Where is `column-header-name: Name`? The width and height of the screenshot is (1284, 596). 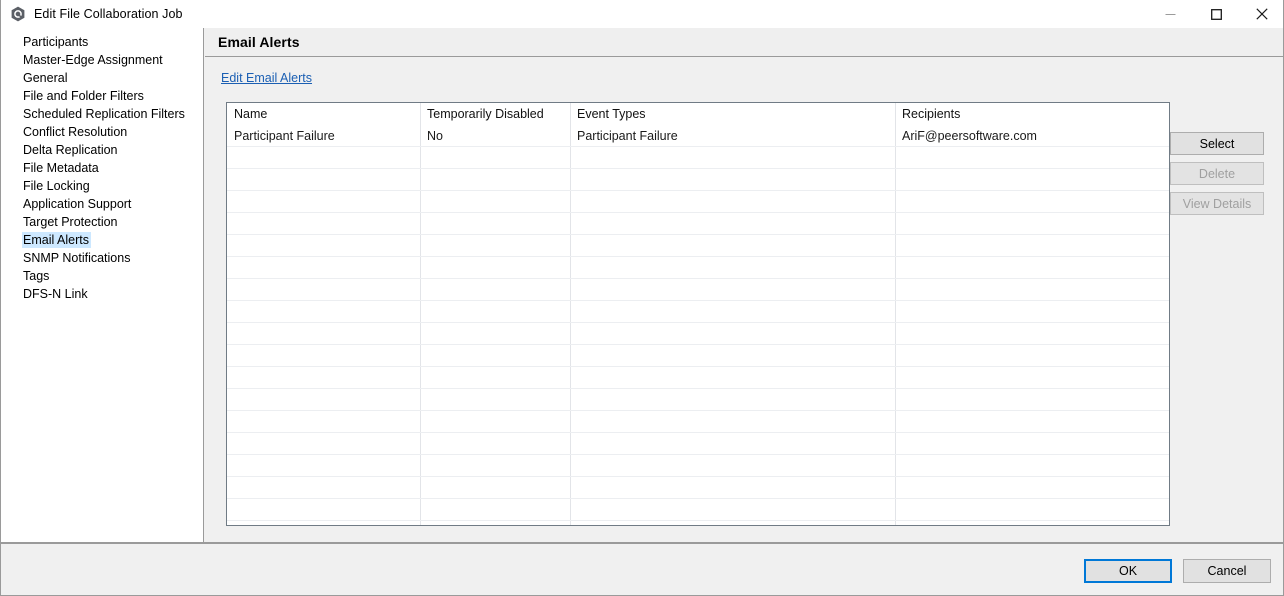 column-header-name: Name is located at coordinates (251, 114).